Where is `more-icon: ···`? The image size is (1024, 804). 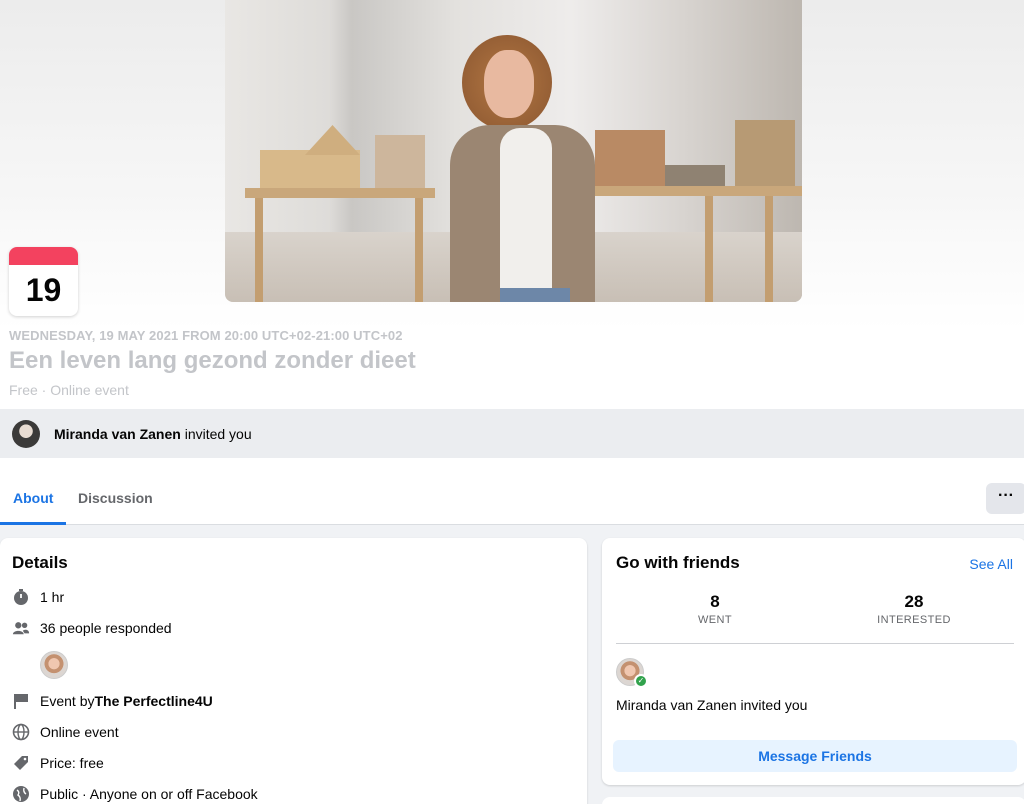
more-icon: ··· is located at coordinates (1006, 495).